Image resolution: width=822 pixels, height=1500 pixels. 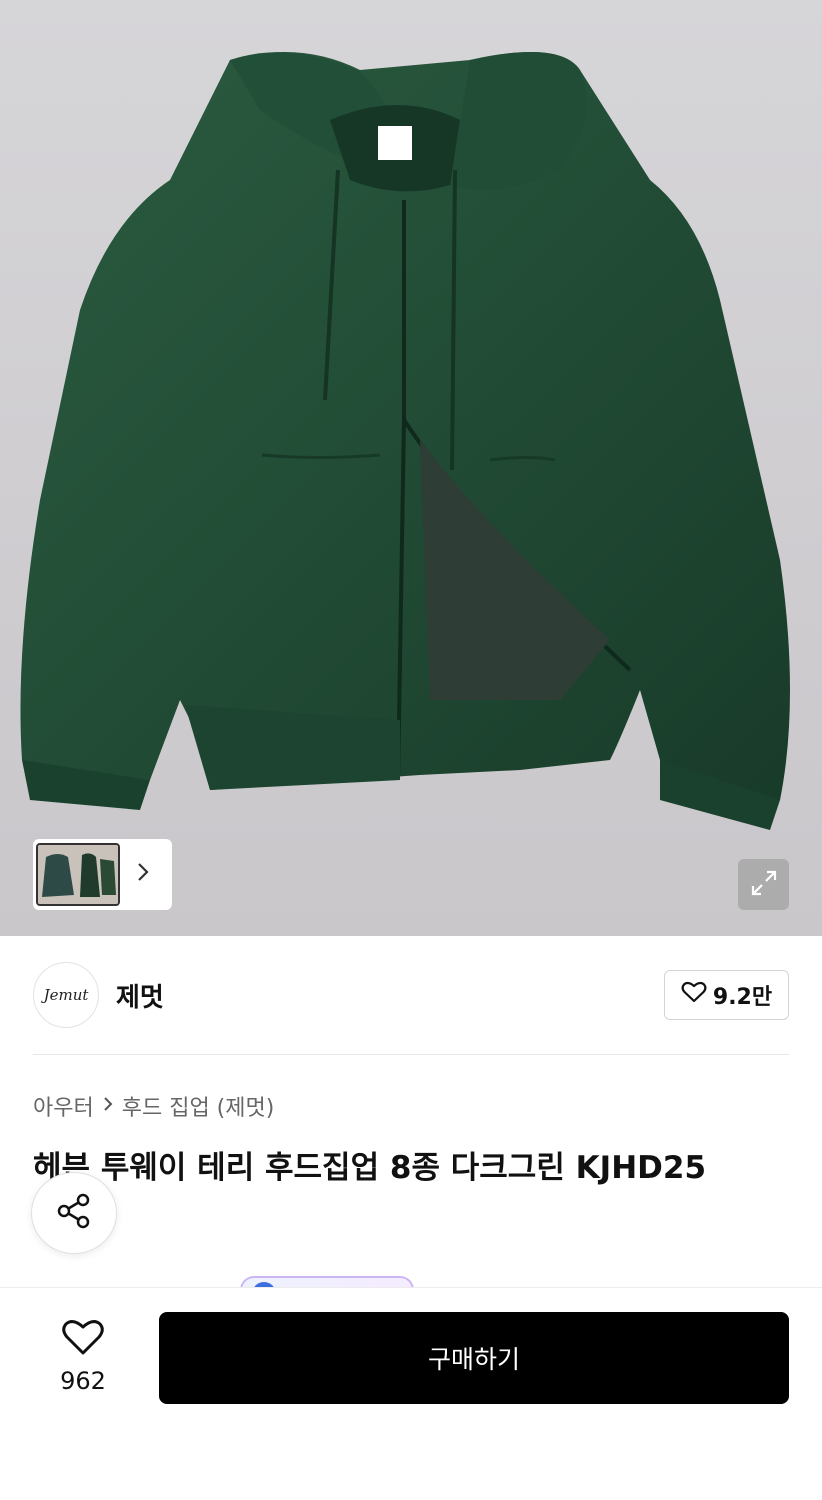 I want to click on brand-logo-text: Jemut, so click(x=66, y=995).